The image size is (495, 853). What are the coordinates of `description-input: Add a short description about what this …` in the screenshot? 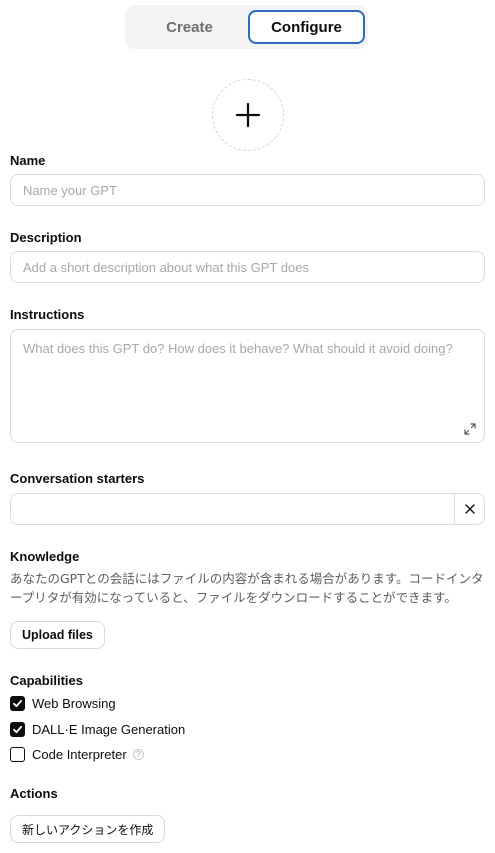 It's located at (247, 267).